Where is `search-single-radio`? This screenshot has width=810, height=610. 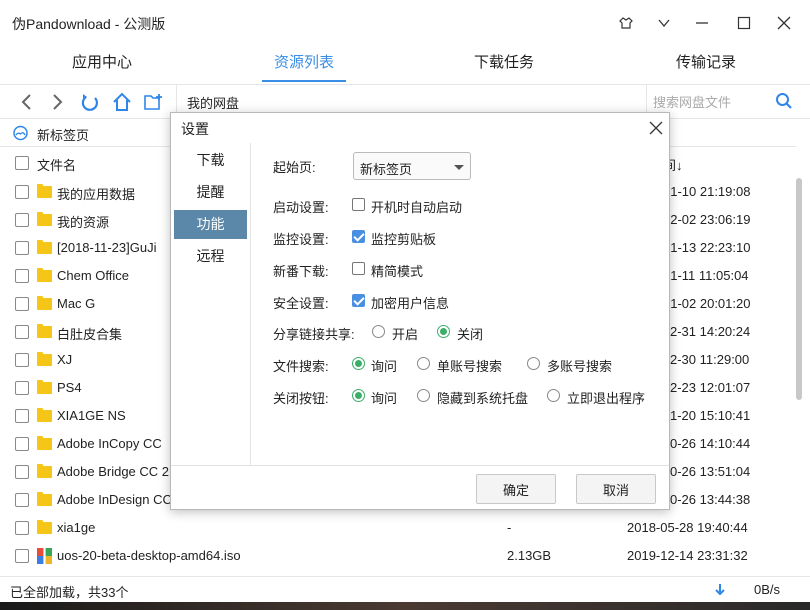
search-single-radio is located at coordinates (423, 363).